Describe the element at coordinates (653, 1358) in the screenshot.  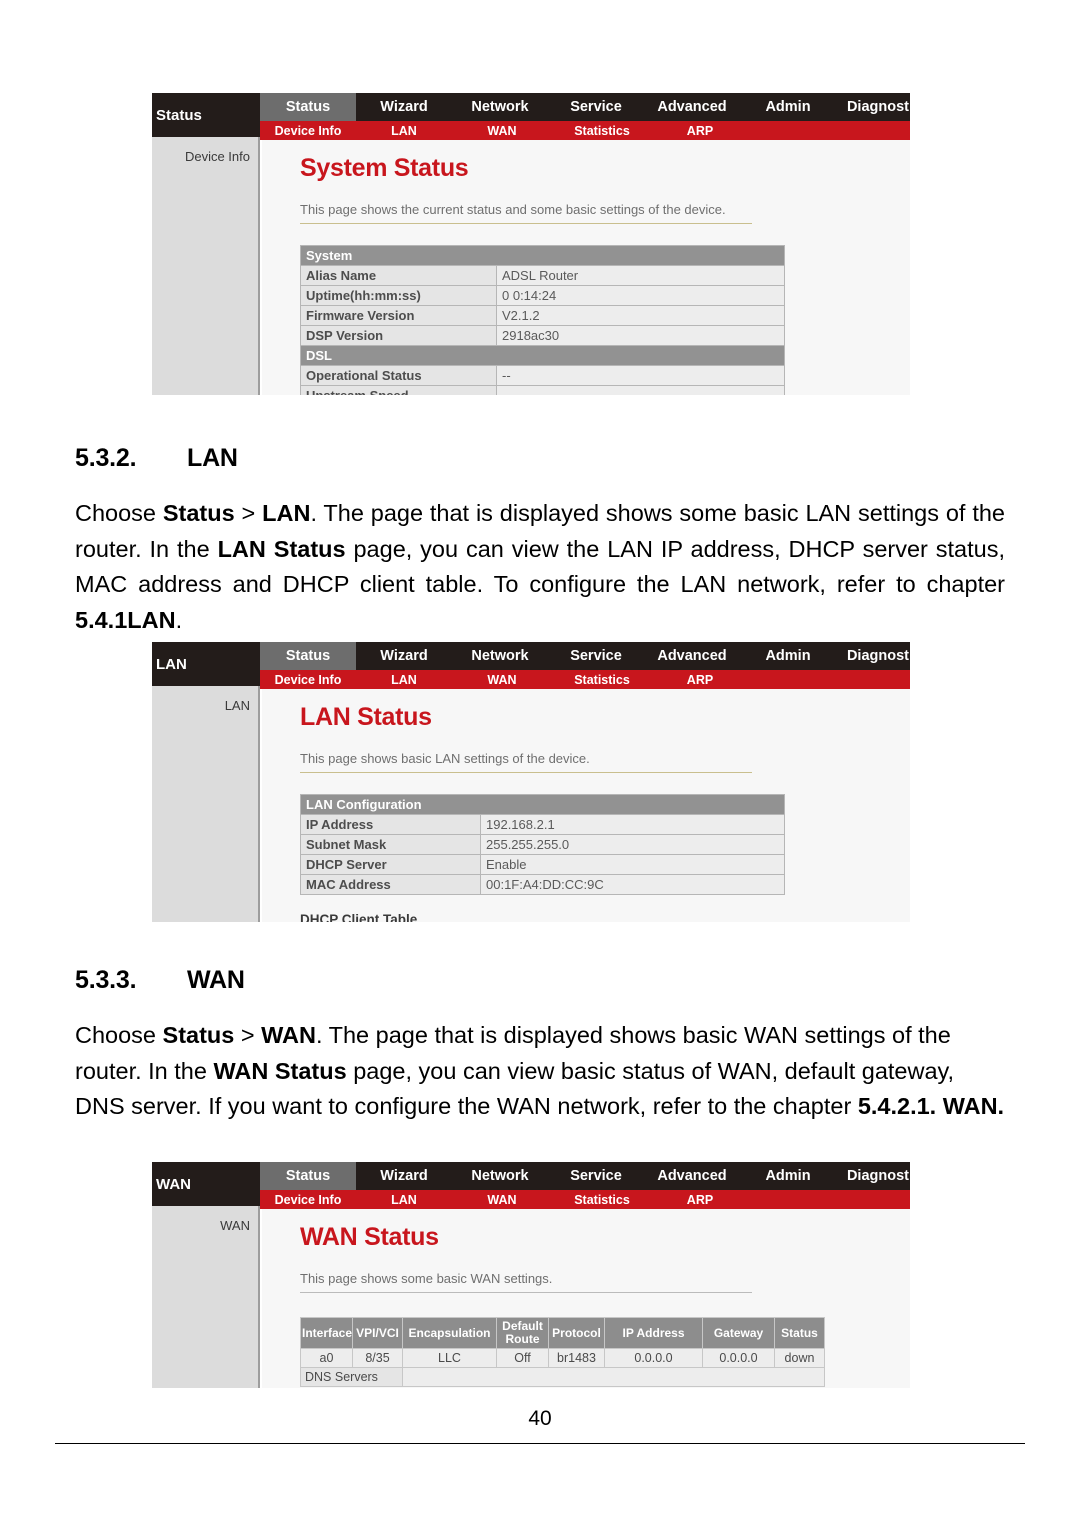
I see `cell-ip-address: 0.0.0.0` at that location.